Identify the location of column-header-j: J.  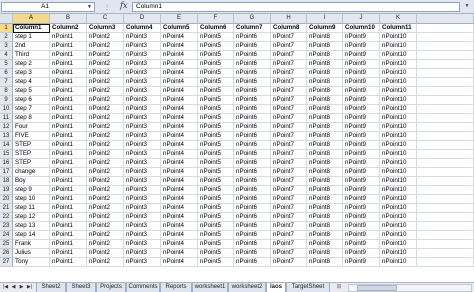
(361, 19).